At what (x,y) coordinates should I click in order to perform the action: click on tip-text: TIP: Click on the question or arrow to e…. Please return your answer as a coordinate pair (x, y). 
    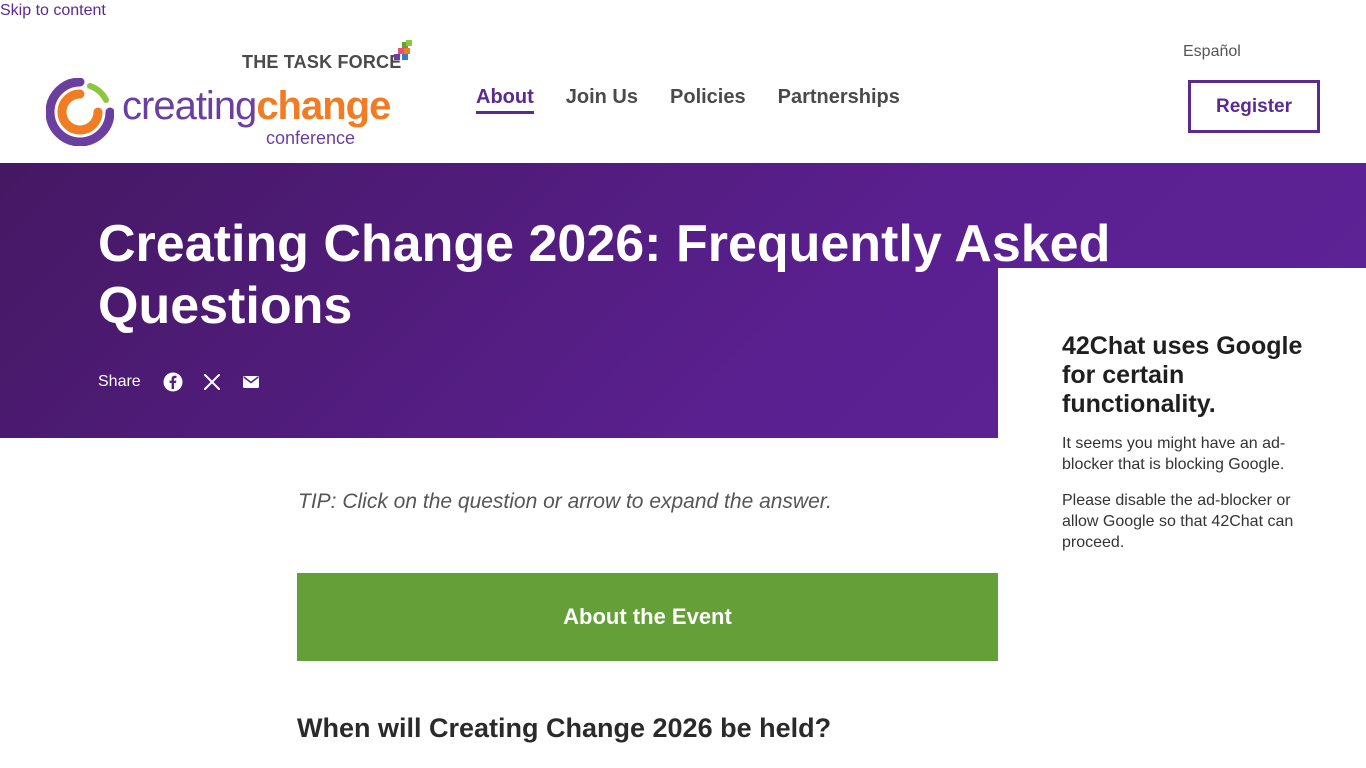
    Looking at the image, I should click on (565, 501).